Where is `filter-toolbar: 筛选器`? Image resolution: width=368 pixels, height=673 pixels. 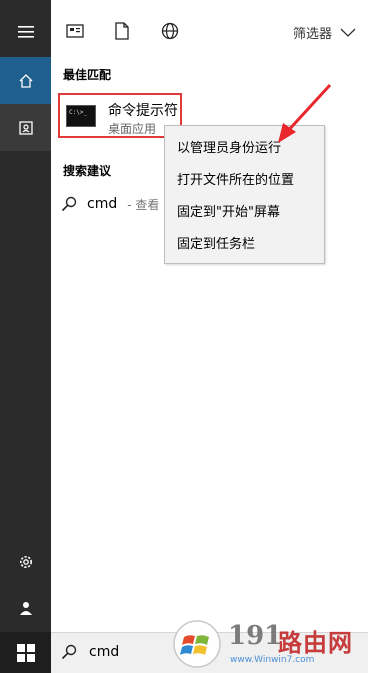 filter-toolbar: 筛选器 is located at coordinates (209, 31).